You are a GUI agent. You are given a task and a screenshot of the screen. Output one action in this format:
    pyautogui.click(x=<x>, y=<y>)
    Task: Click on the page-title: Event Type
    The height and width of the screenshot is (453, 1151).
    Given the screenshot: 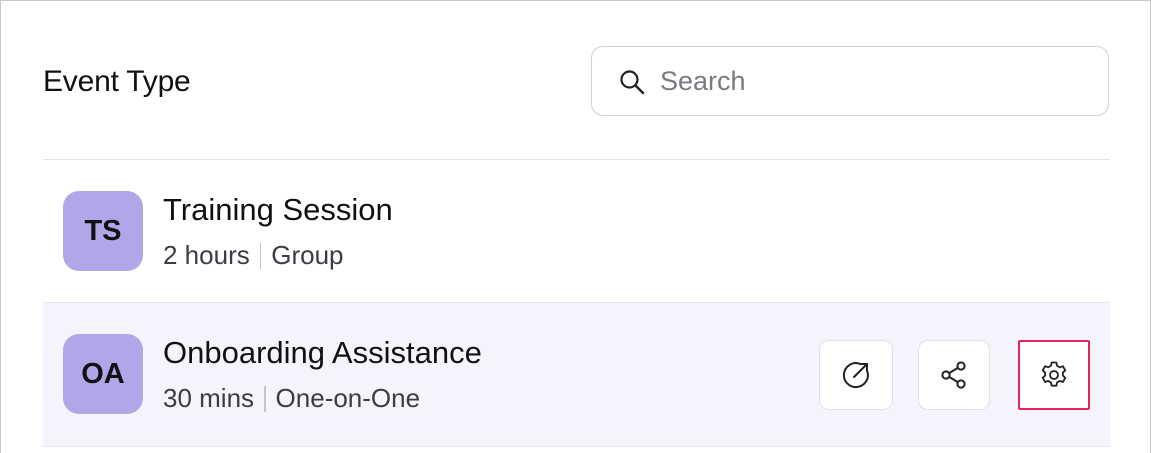 What is the action you would take?
    pyautogui.click(x=117, y=81)
    